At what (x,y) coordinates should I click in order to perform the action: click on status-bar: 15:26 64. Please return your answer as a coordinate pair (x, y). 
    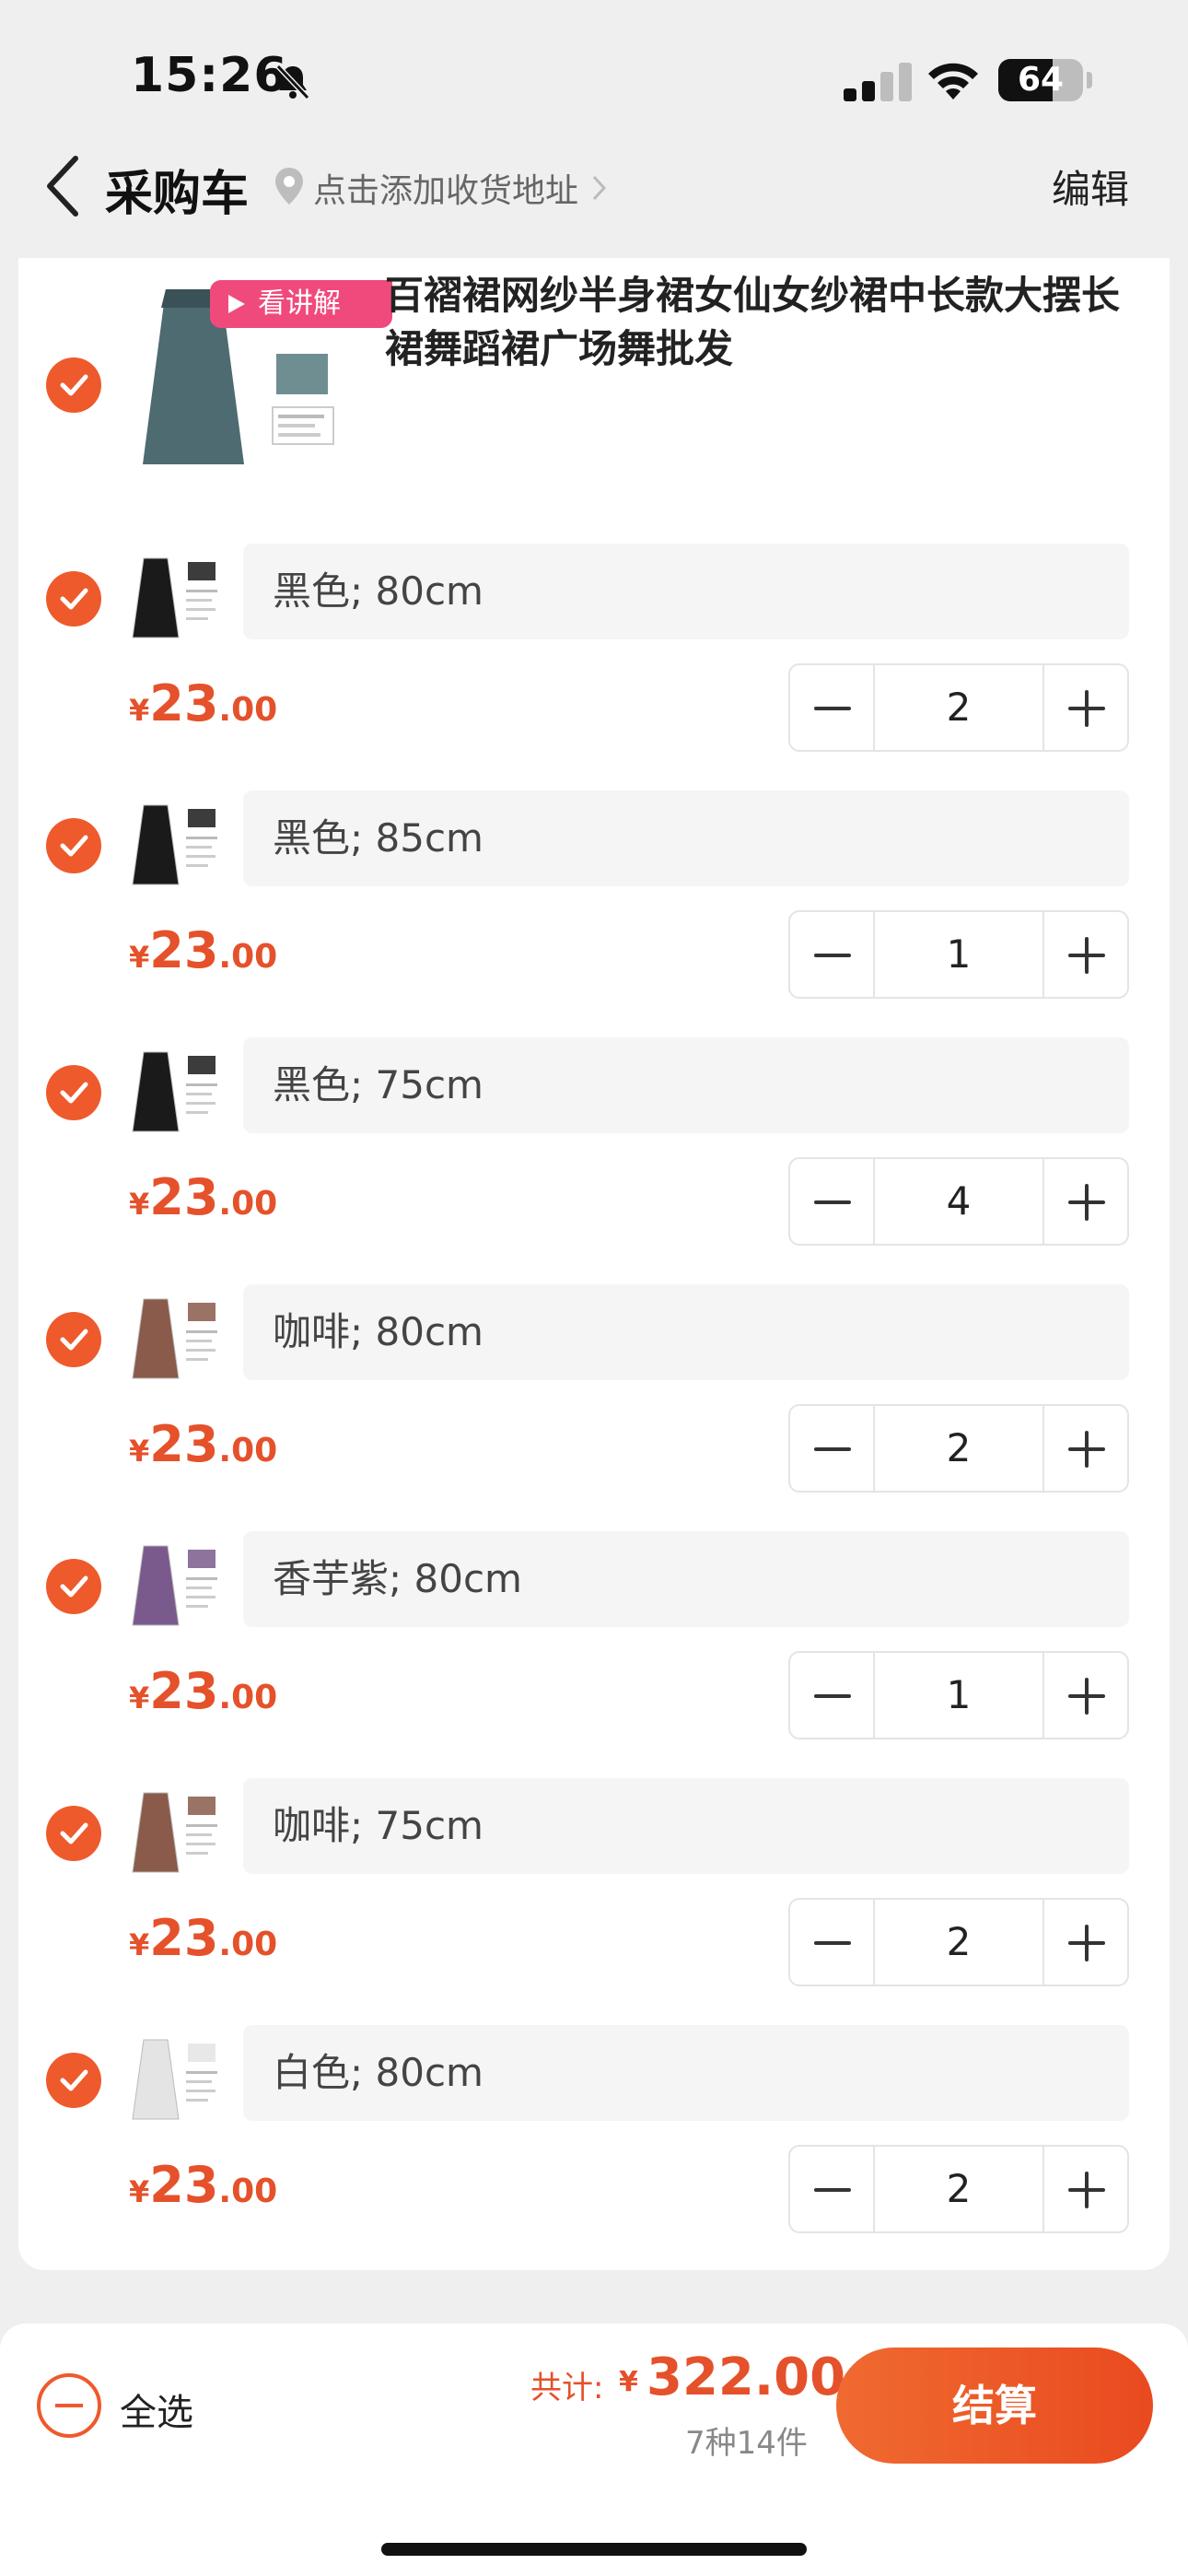
    Looking at the image, I should click on (594, 78).